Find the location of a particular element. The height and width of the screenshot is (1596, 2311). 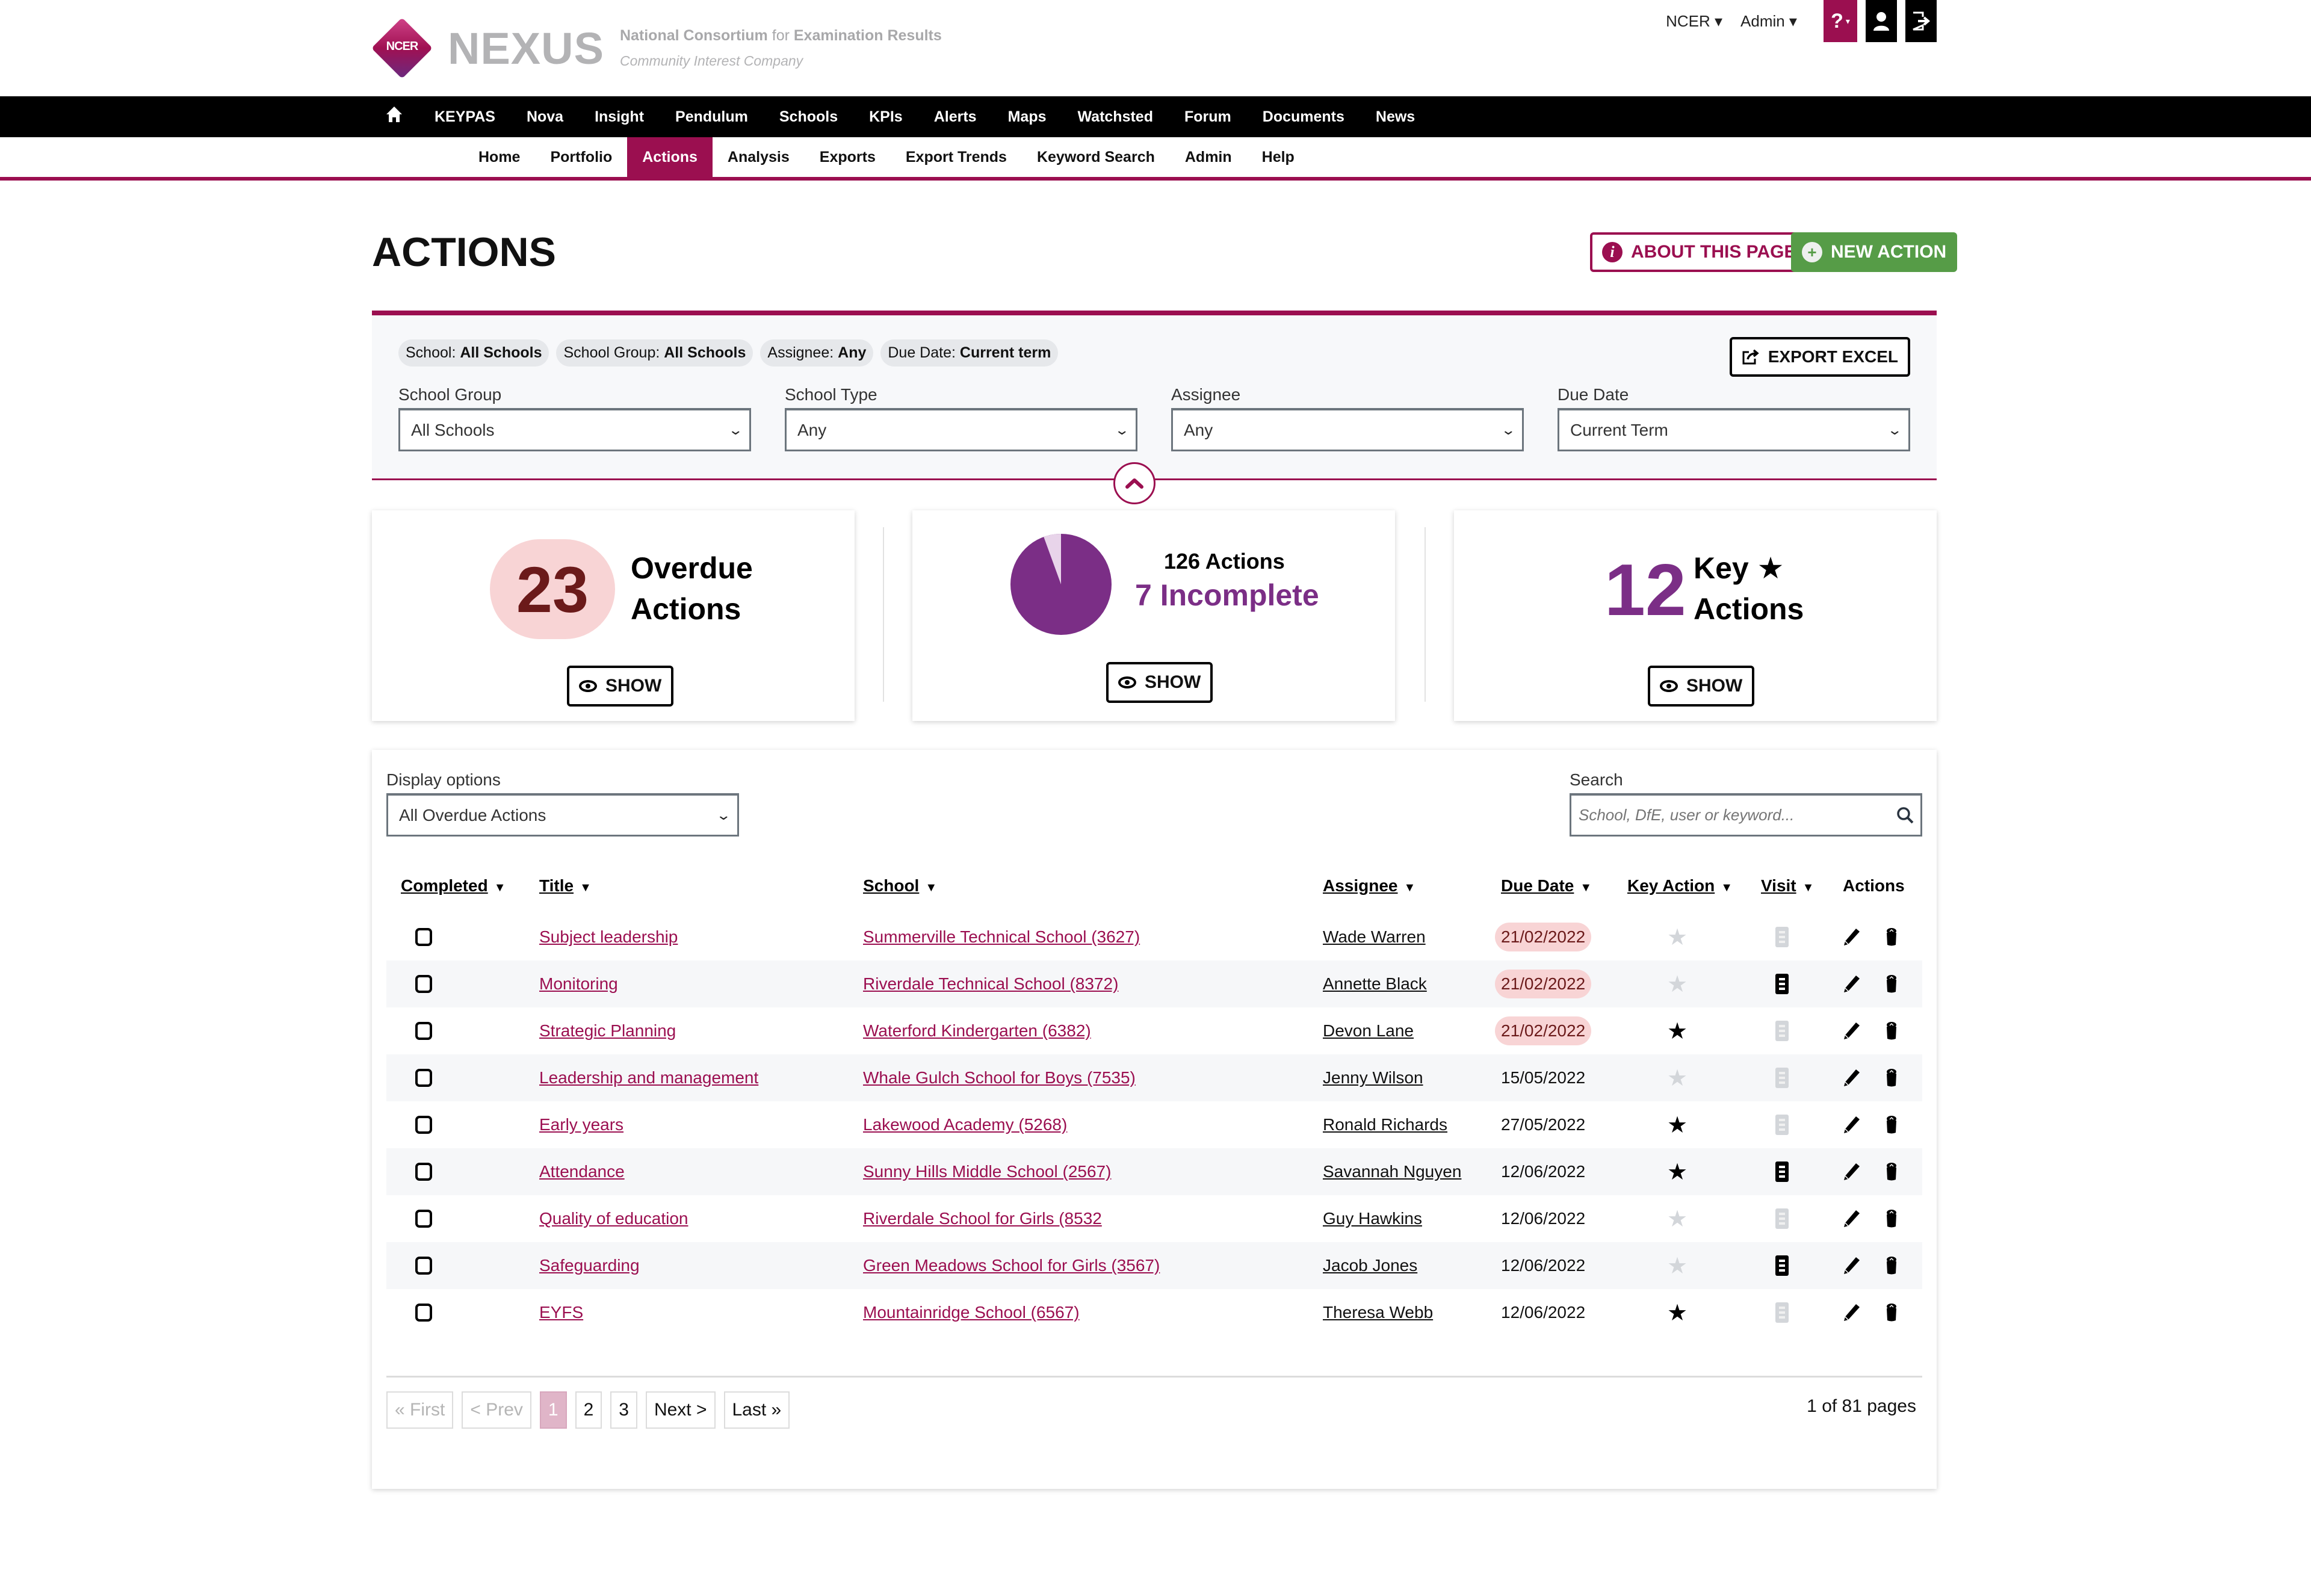

school-link: Riverdale Technical School (8372) is located at coordinates (990, 984).